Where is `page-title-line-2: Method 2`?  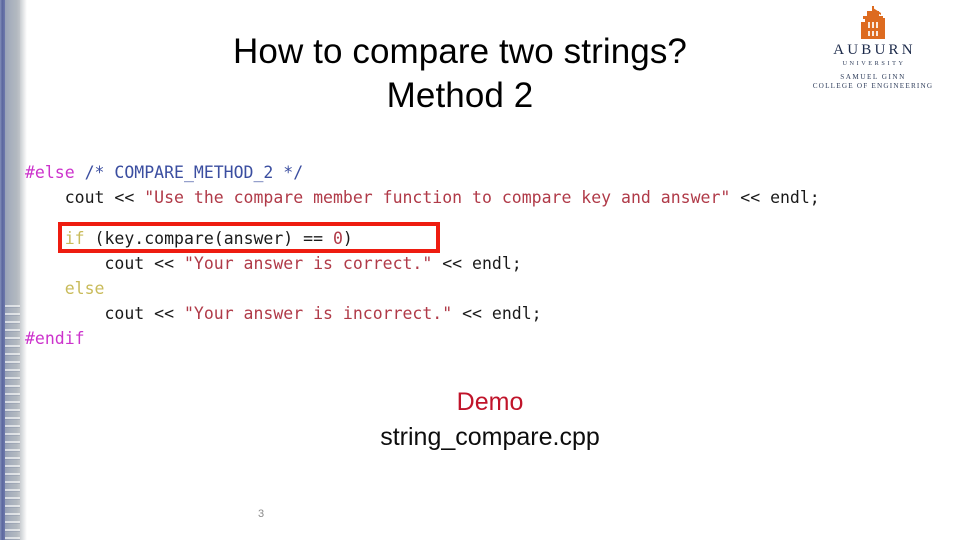
page-title-line-2: Method 2 is located at coordinates (460, 95).